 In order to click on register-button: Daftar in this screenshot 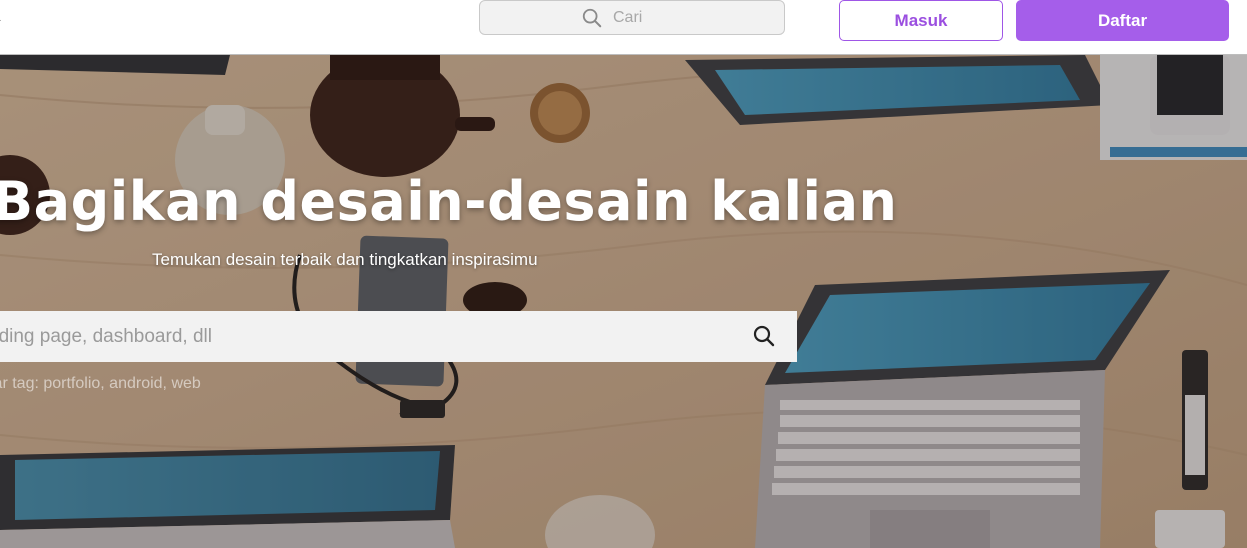, I will do `click(1122, 20)`.